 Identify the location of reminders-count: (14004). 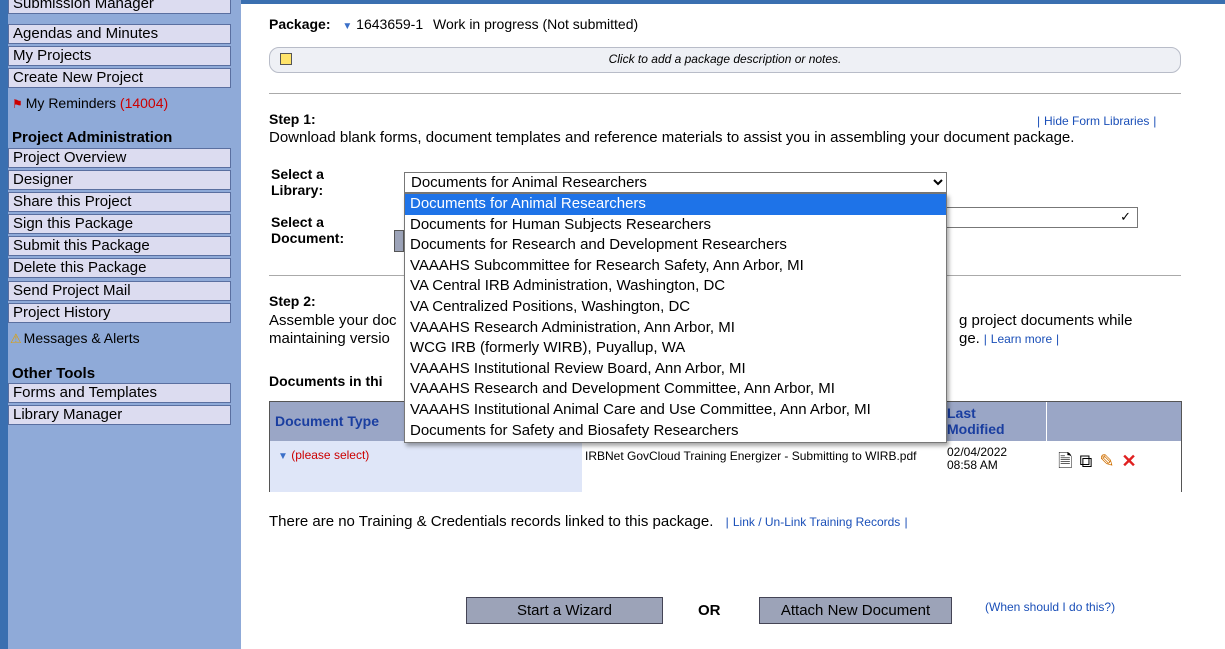
(144, 103).